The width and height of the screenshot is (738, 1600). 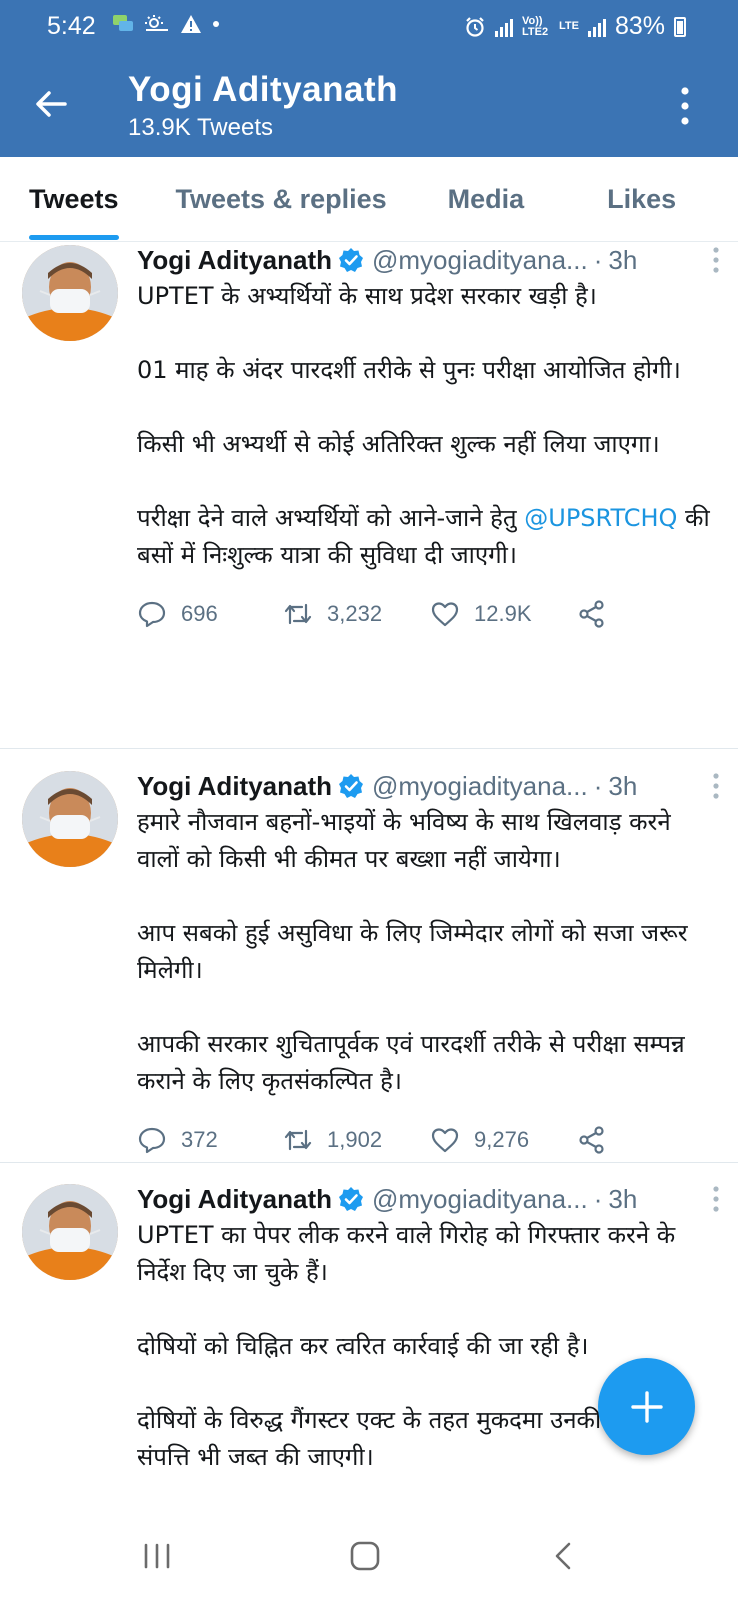 What do you see at coordinates (503, 614) in the screenshot?
I see `like-button: 12.9K` at bounding box center [503, 614].